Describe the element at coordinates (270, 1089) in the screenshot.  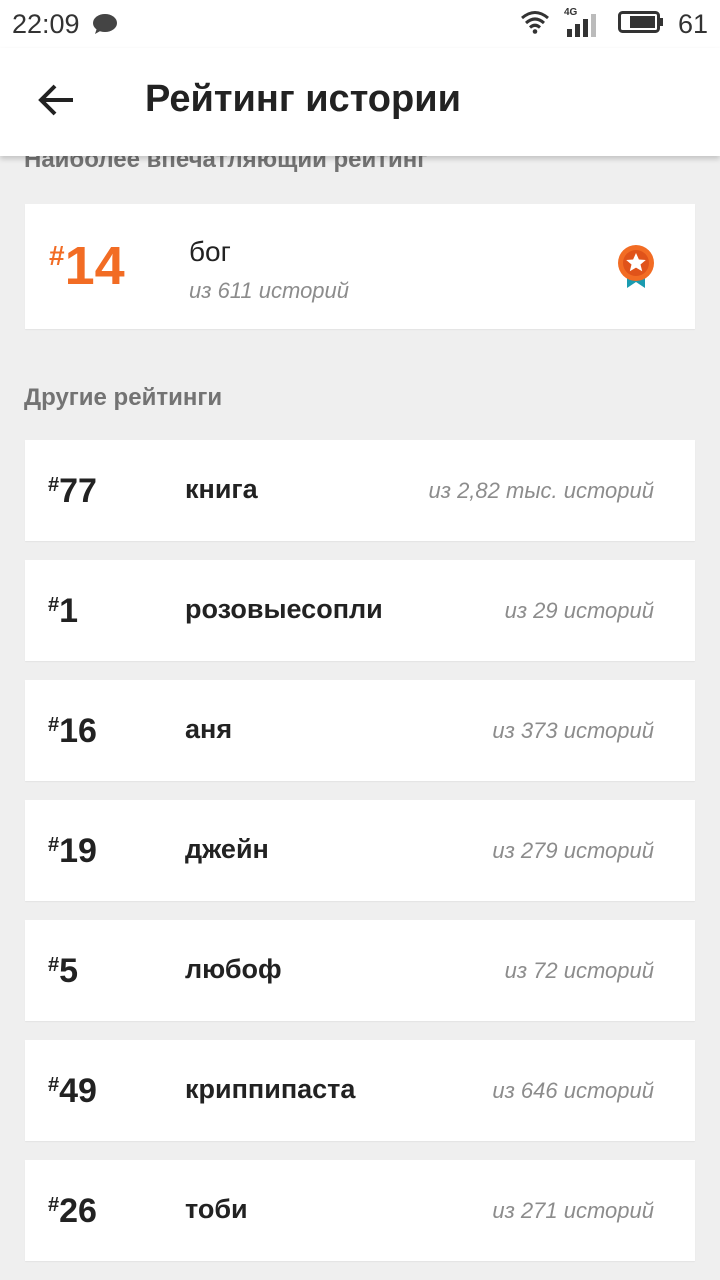
I see `rating-tag: криппипаста` at that location.